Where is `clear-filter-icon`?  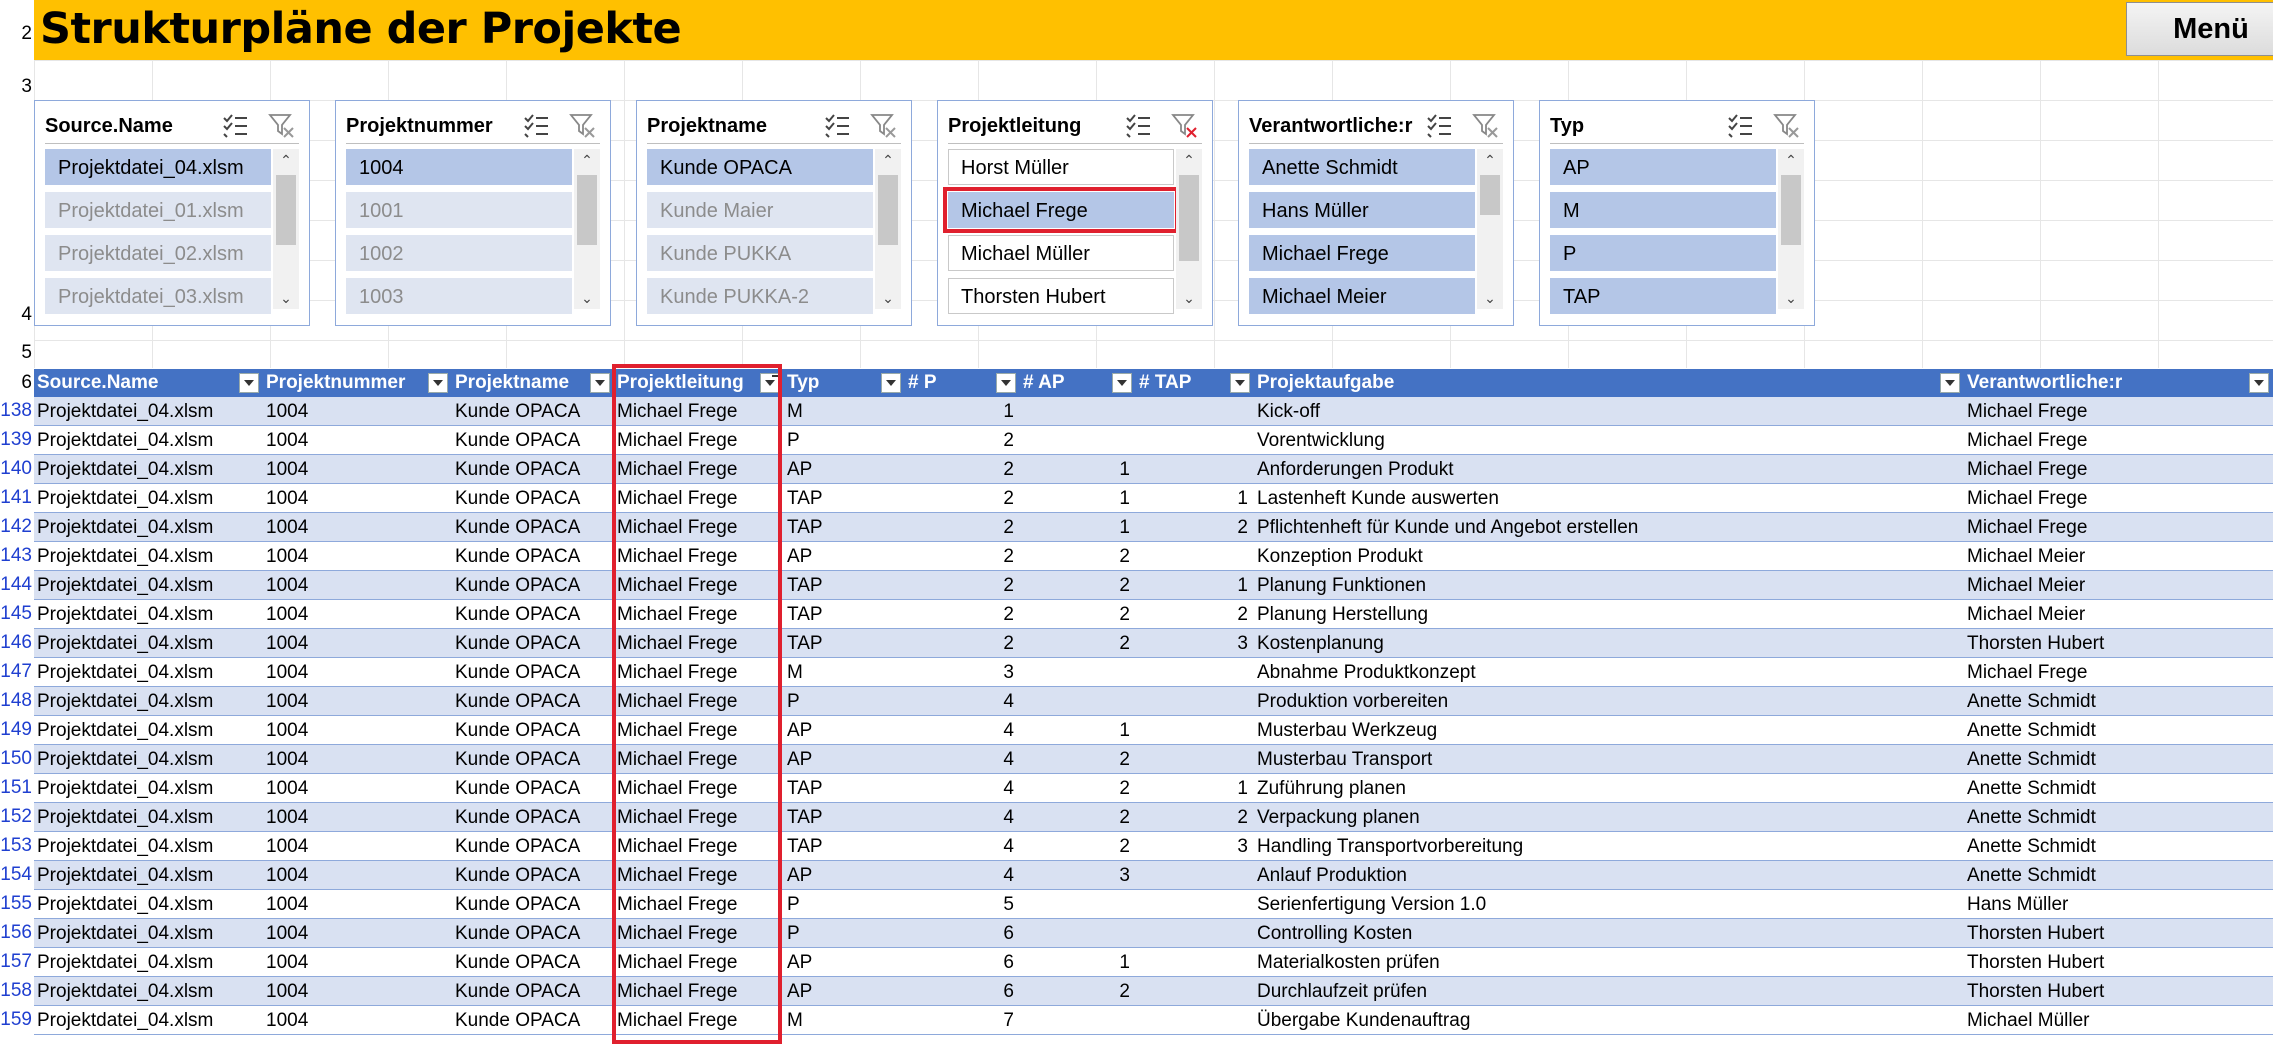
clear-filter-icon is located at coordinates (281, 125).